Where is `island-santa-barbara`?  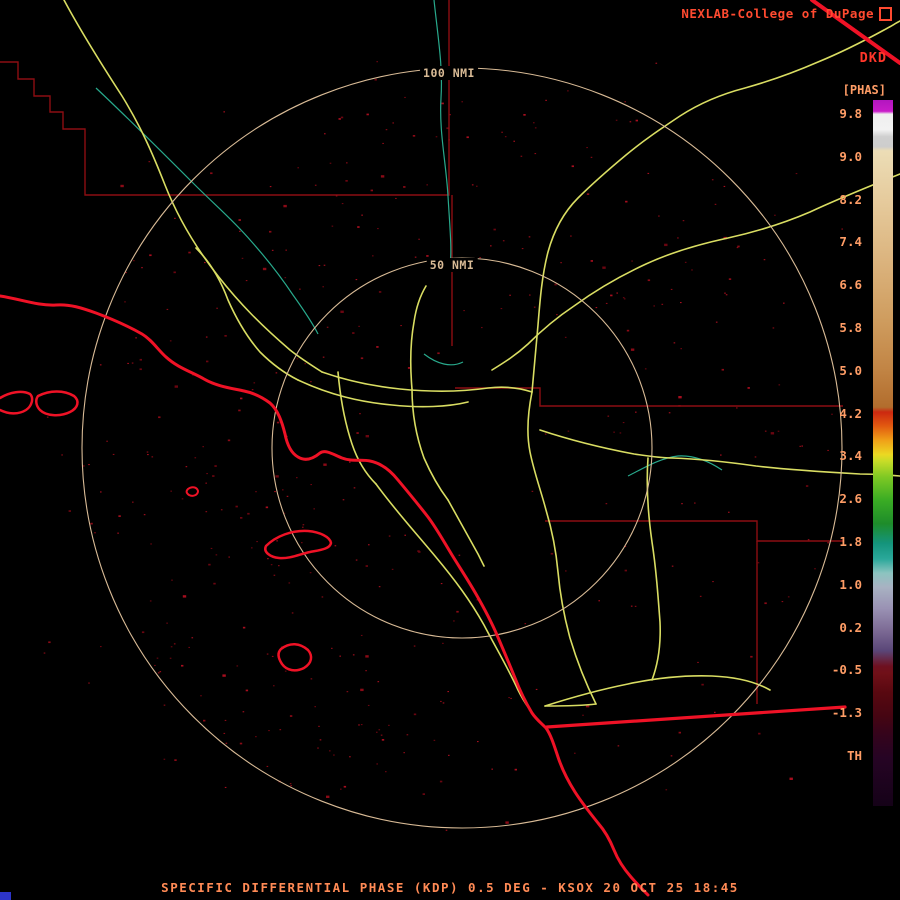
island-santa-barbara is located at coordinates (192, 491).